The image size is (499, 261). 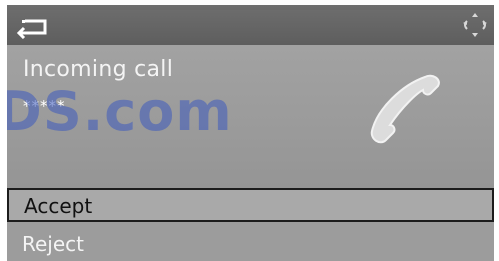 I want to click on reject-call-button: Reject, so click(x=250, y=244).